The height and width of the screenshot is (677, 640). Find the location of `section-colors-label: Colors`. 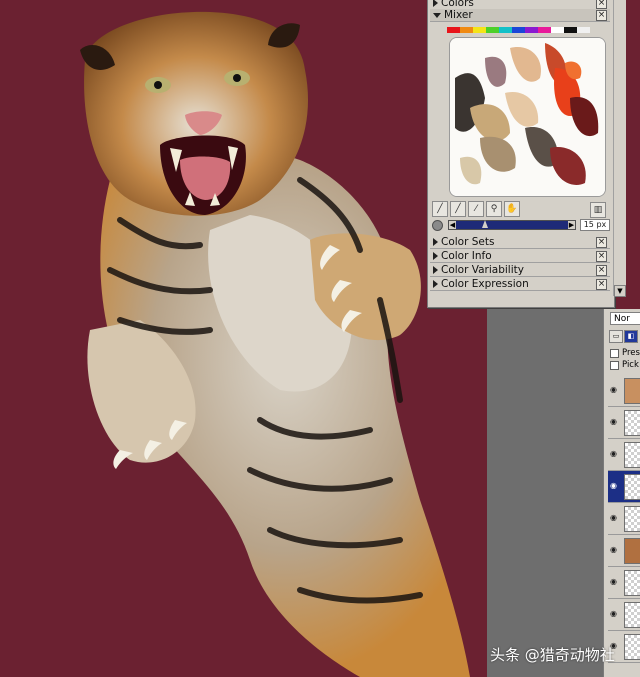

section-colors-label: Colors is located at coordinates (457, 4).